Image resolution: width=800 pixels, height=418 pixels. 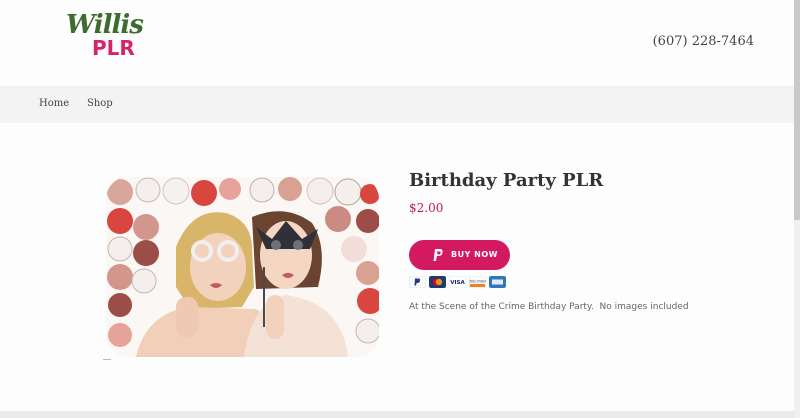 What do you see at coordinates (497, 282) in the screenshot?
I see `amex-icon` at bounding box center [497, 282].